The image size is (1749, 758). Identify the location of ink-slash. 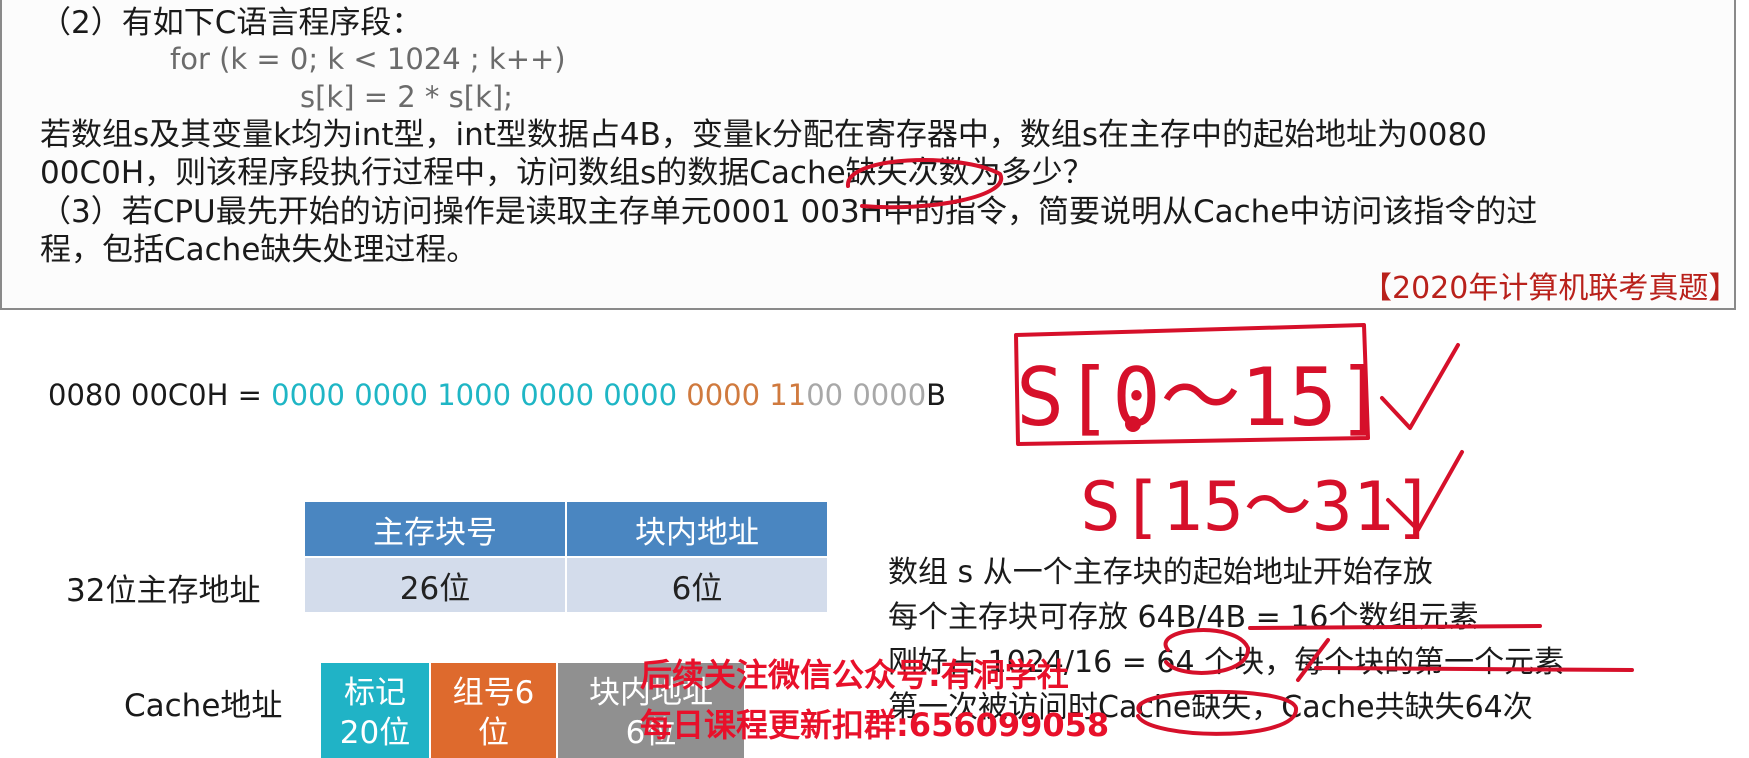
(1313, 660).